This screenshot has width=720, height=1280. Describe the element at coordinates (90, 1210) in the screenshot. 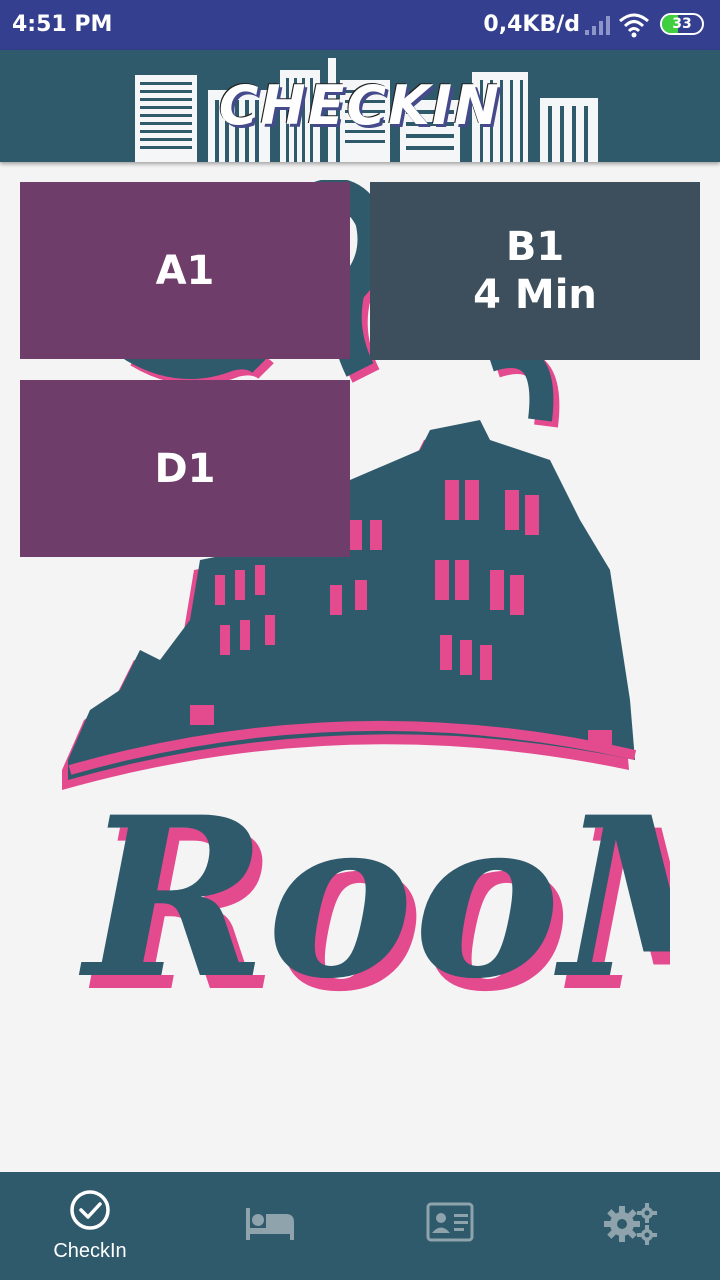

I see `check-circle-icon` at that location.